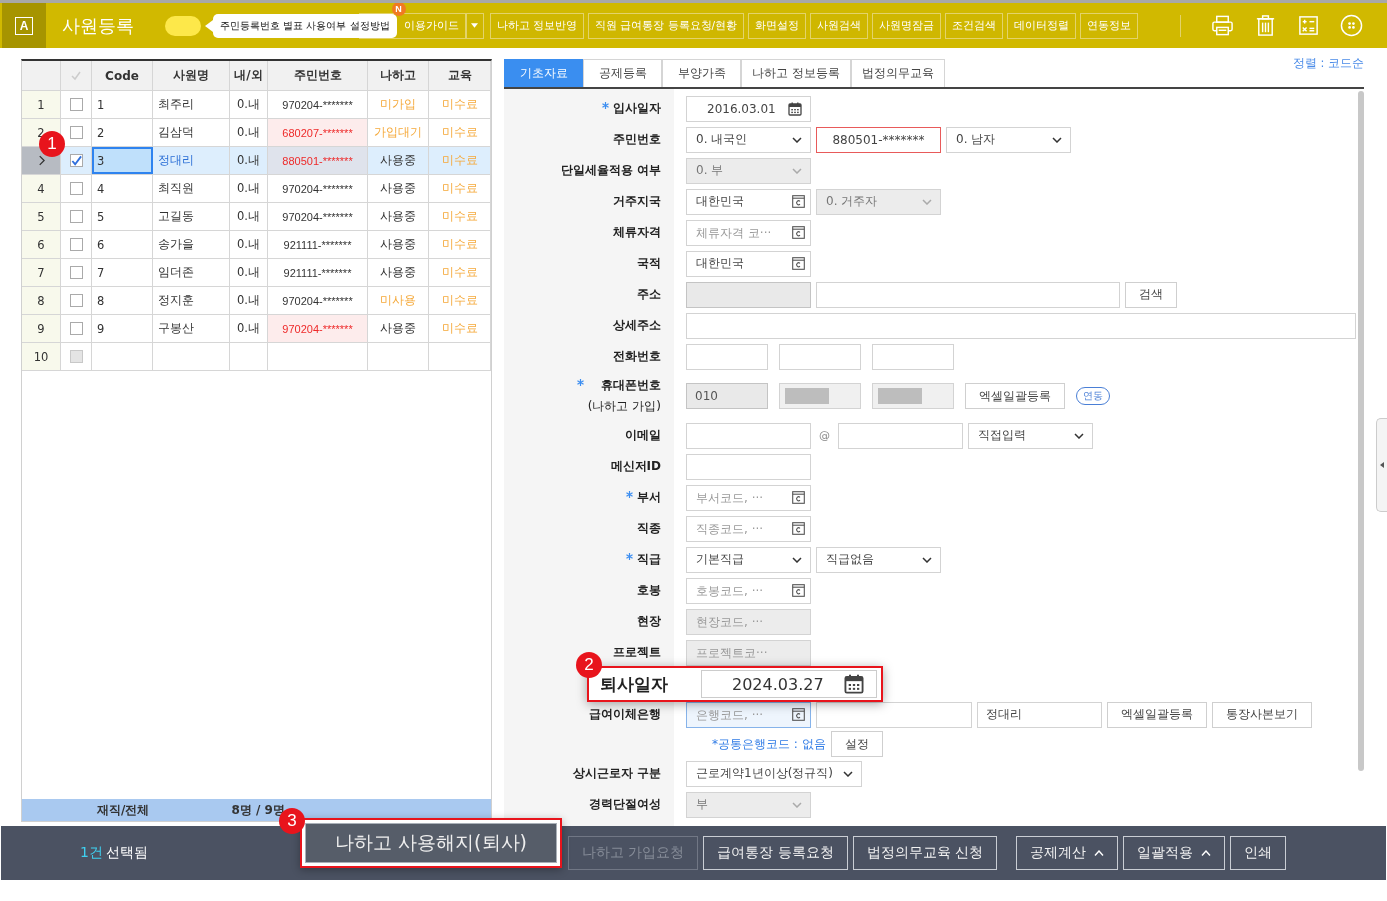  I want to click on table-row: 7 7 임더존 0.내 921111-******* 사용중 미수료, so click(256, 273).